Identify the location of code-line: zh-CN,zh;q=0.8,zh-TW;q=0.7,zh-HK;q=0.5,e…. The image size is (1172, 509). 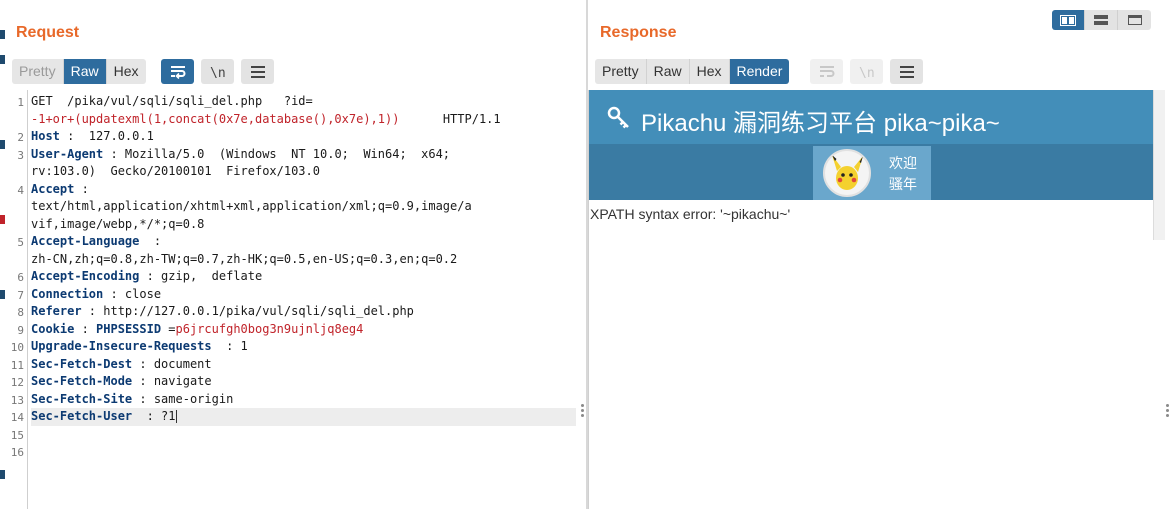
(303, 260).